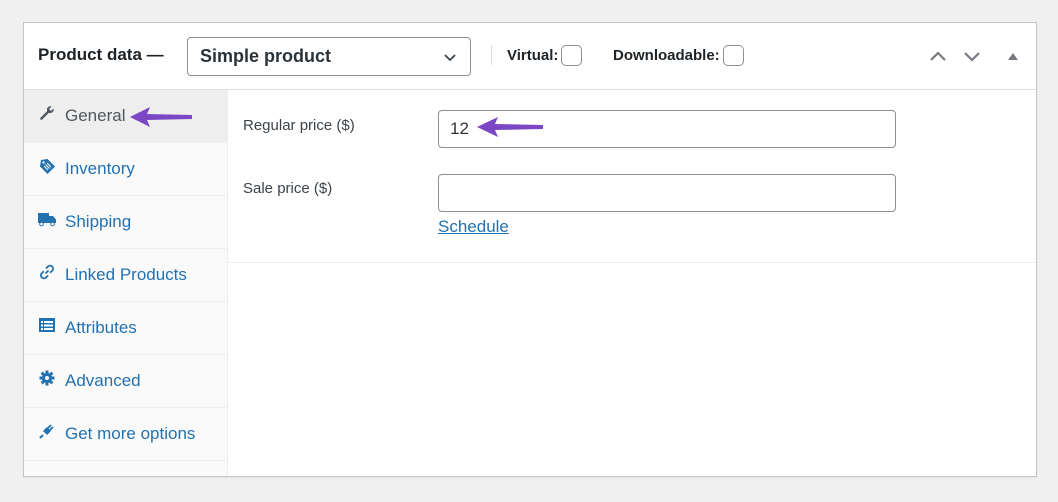  I want to click on chevron-up-icon, so click(938, 56).